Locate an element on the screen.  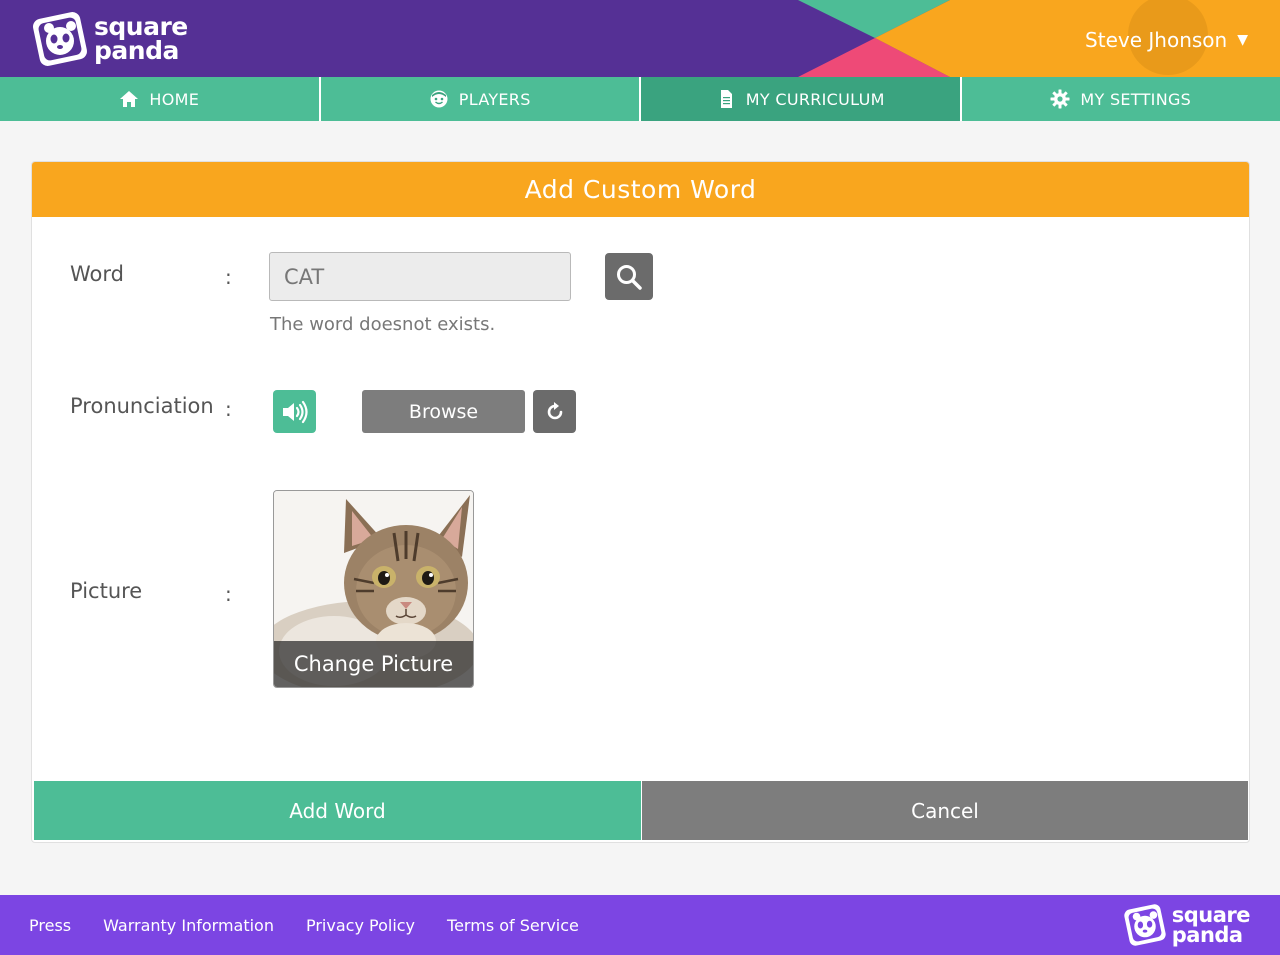
nav-players-label: PLAYERS is located at coordinates (494, 99).